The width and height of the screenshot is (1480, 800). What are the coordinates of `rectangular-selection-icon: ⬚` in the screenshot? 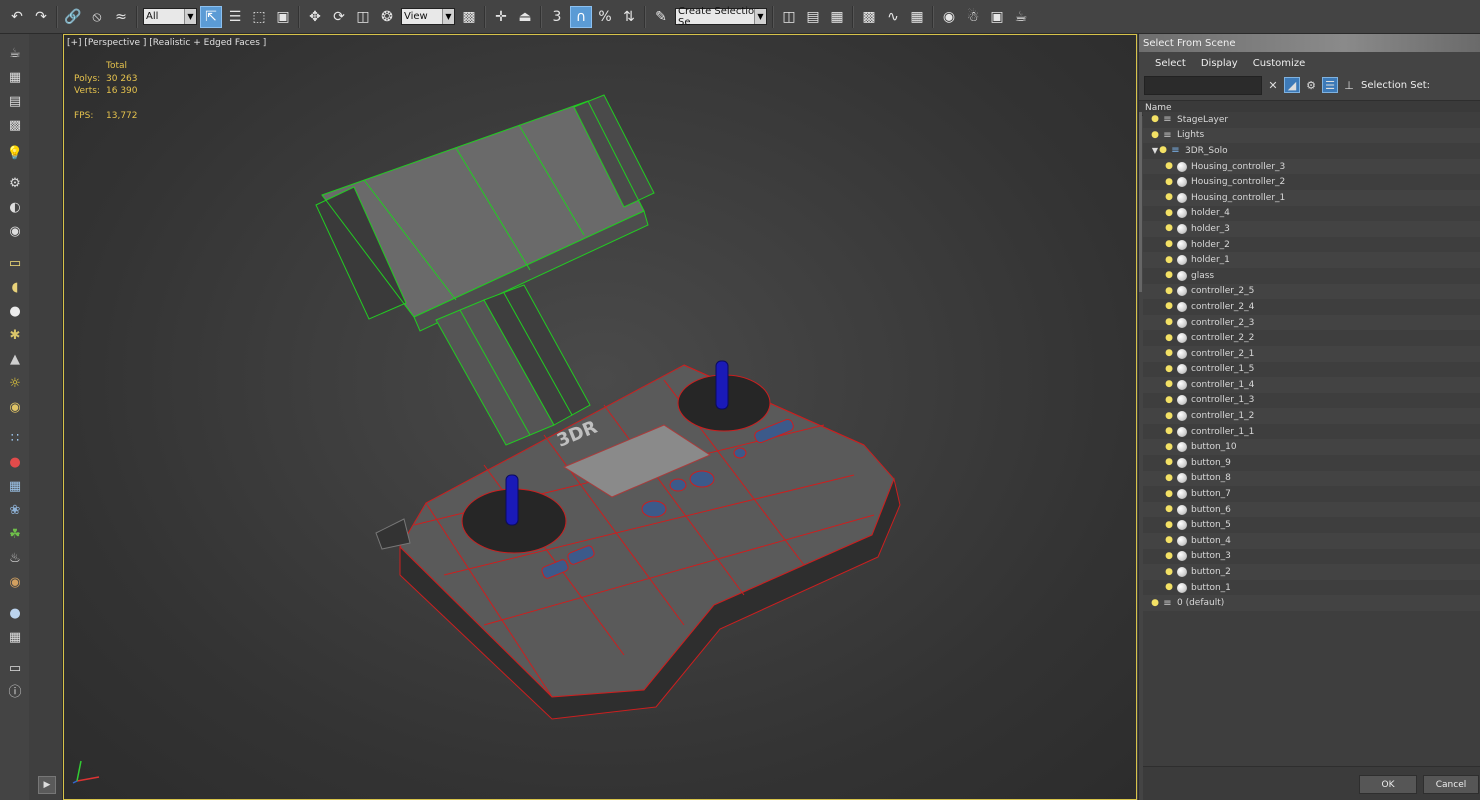 It's located at (259, 17).